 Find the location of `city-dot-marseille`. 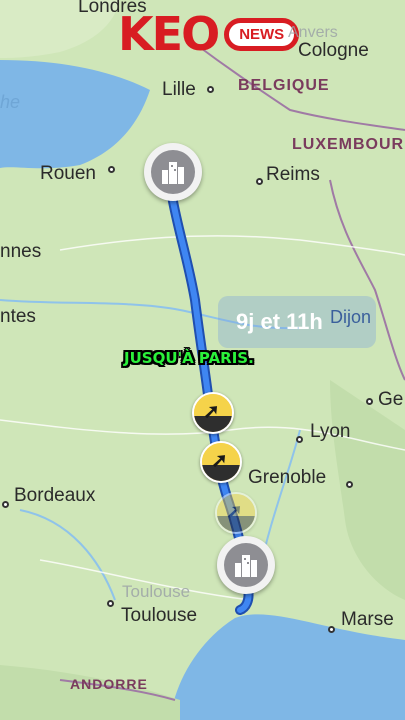

city-dot-marseille is located at coordinates (331, 629).